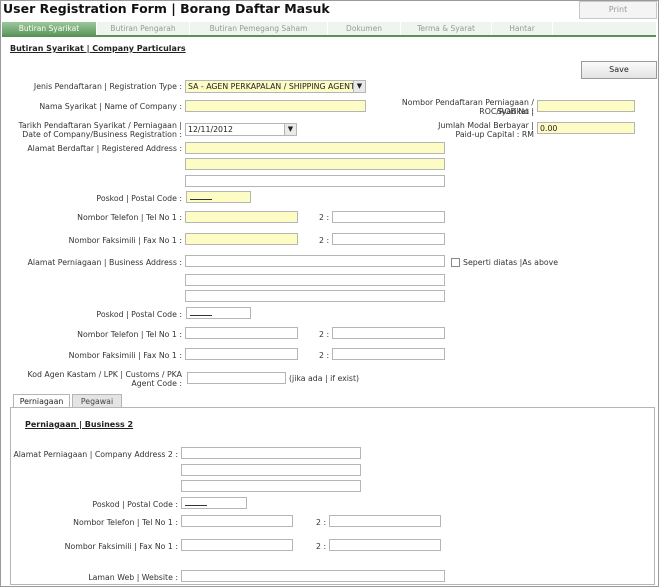  I want to click on tab-butiran-pemegang-saham: Butiran Pemegang Saham, so click(259, 28).